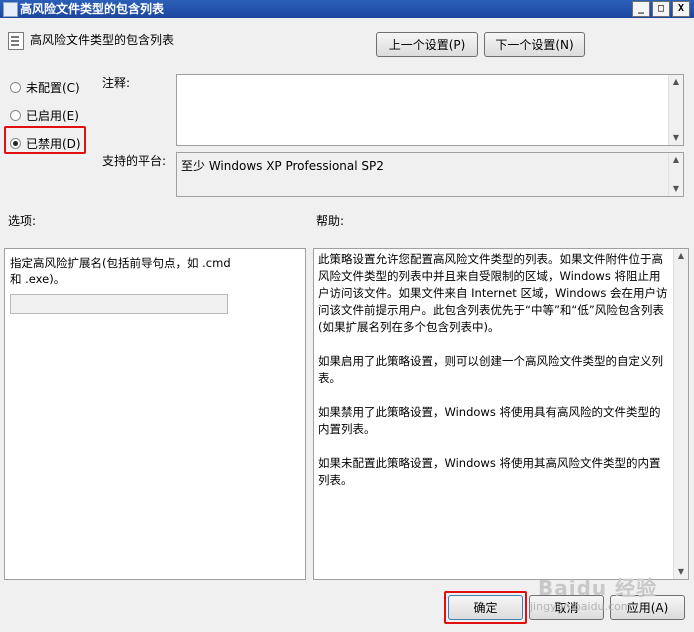 The width and height of the screenshot is (694, 632). Describe the element at coordinates (581, 606) in the screenshot. I see `watermark-url: jingyan.baidu.com` at that location.